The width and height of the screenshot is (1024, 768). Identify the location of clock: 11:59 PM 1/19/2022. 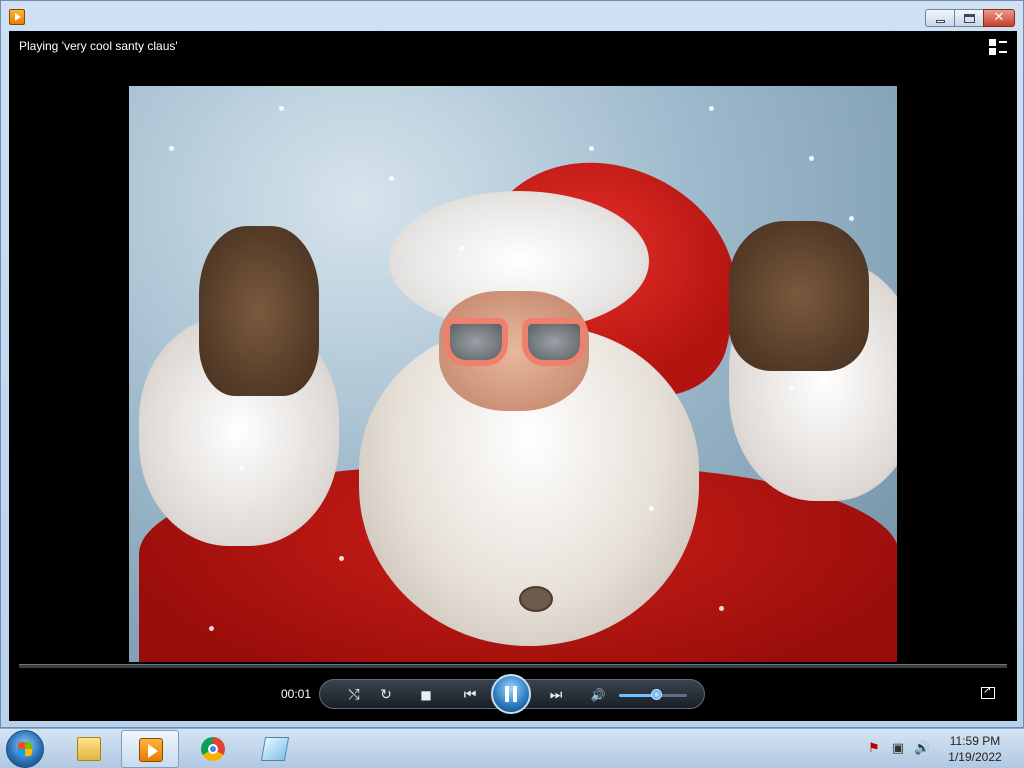
(975, 749).